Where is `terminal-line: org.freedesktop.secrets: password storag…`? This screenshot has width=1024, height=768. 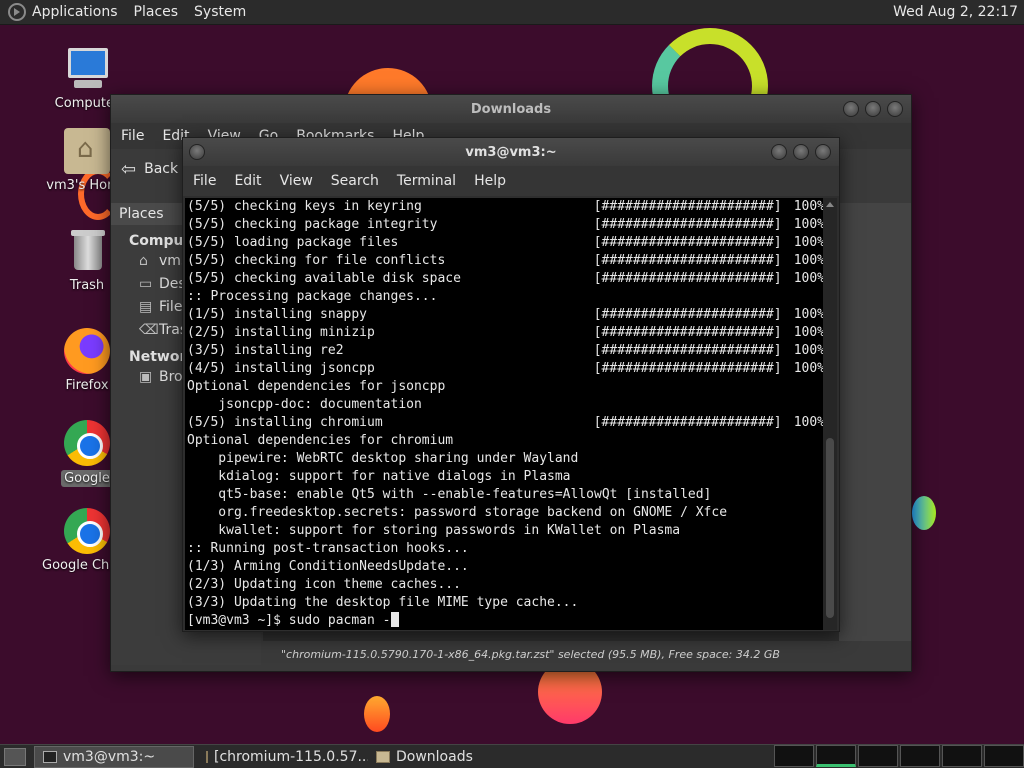 terminal-line: org.freedesktop.secrets: password storag… is located at coordinates (506, 513).